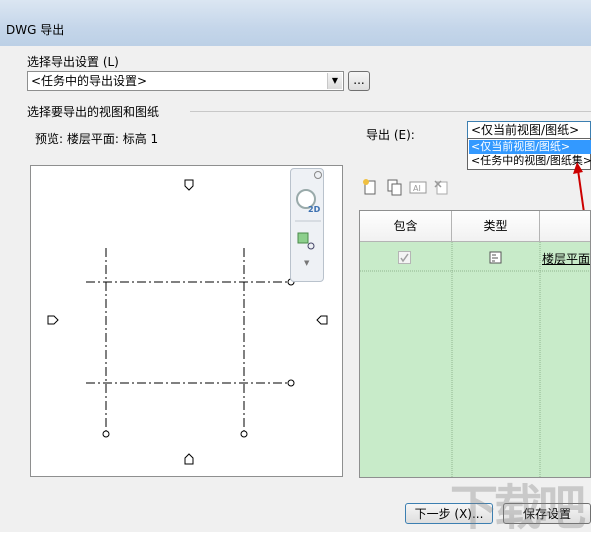 The image size is (591, 538). Describe the element at coordinates (496, 226) in the screenshot. I see `column-header-type: 类型` at that location.